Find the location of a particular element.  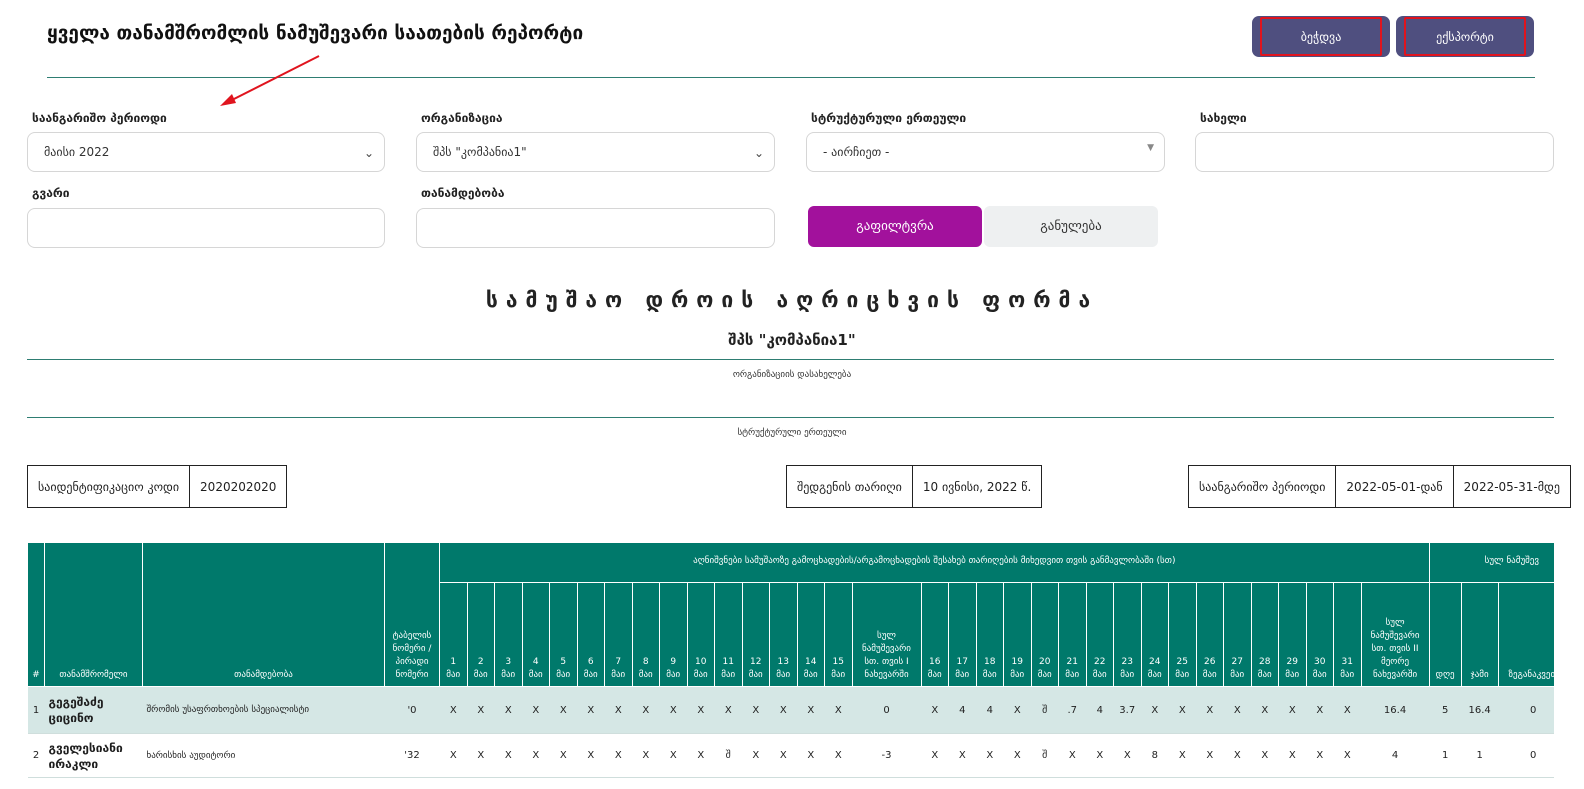

col-header-day: 26 მაი is located at coordinates (1209, 634).